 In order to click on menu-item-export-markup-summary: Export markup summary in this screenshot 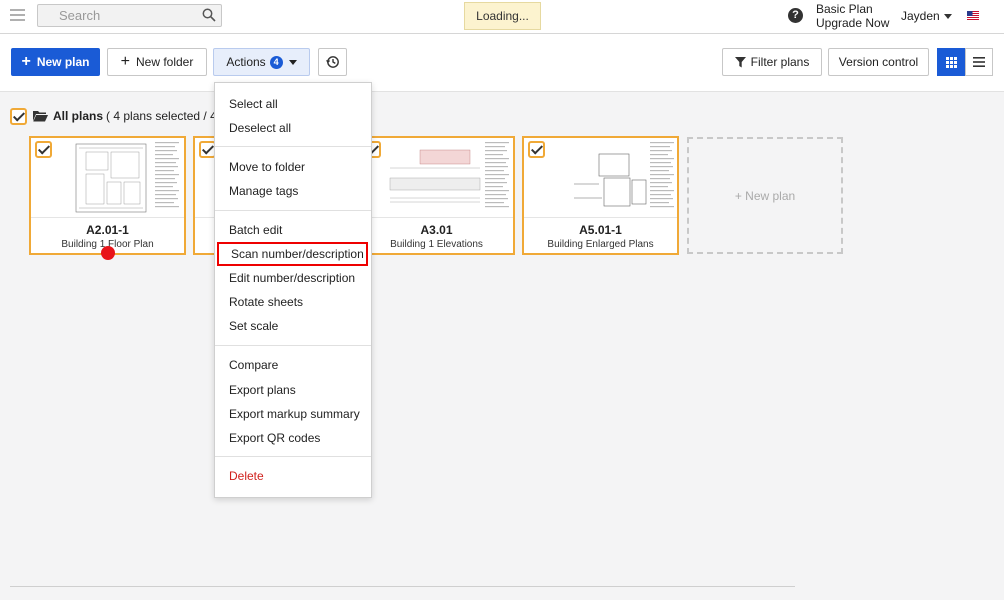, I will do `click(293, 414)`.